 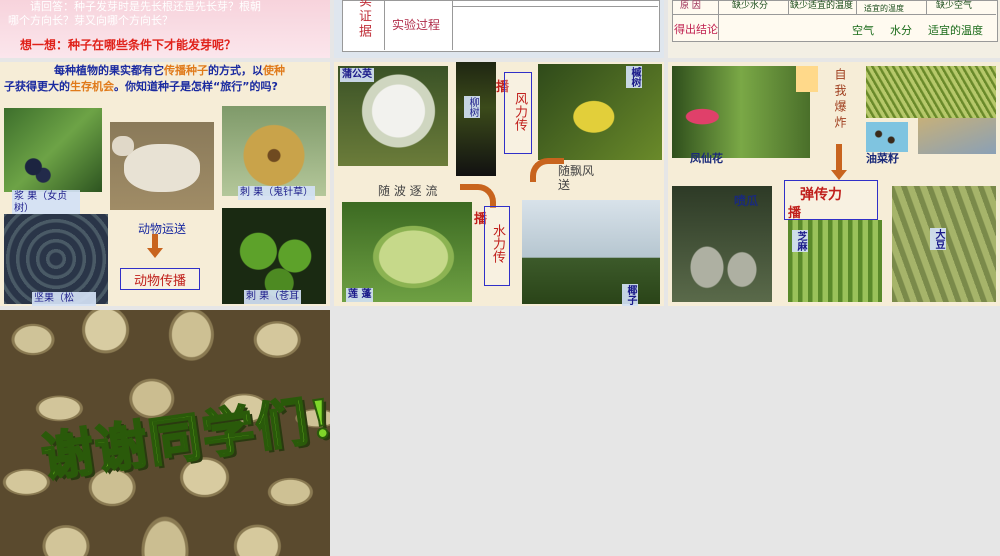 What do you see at coordinates (519, 111) in the screenshot?
I see `wind-spread-label: 风力传` at bounding box center [519, 111].